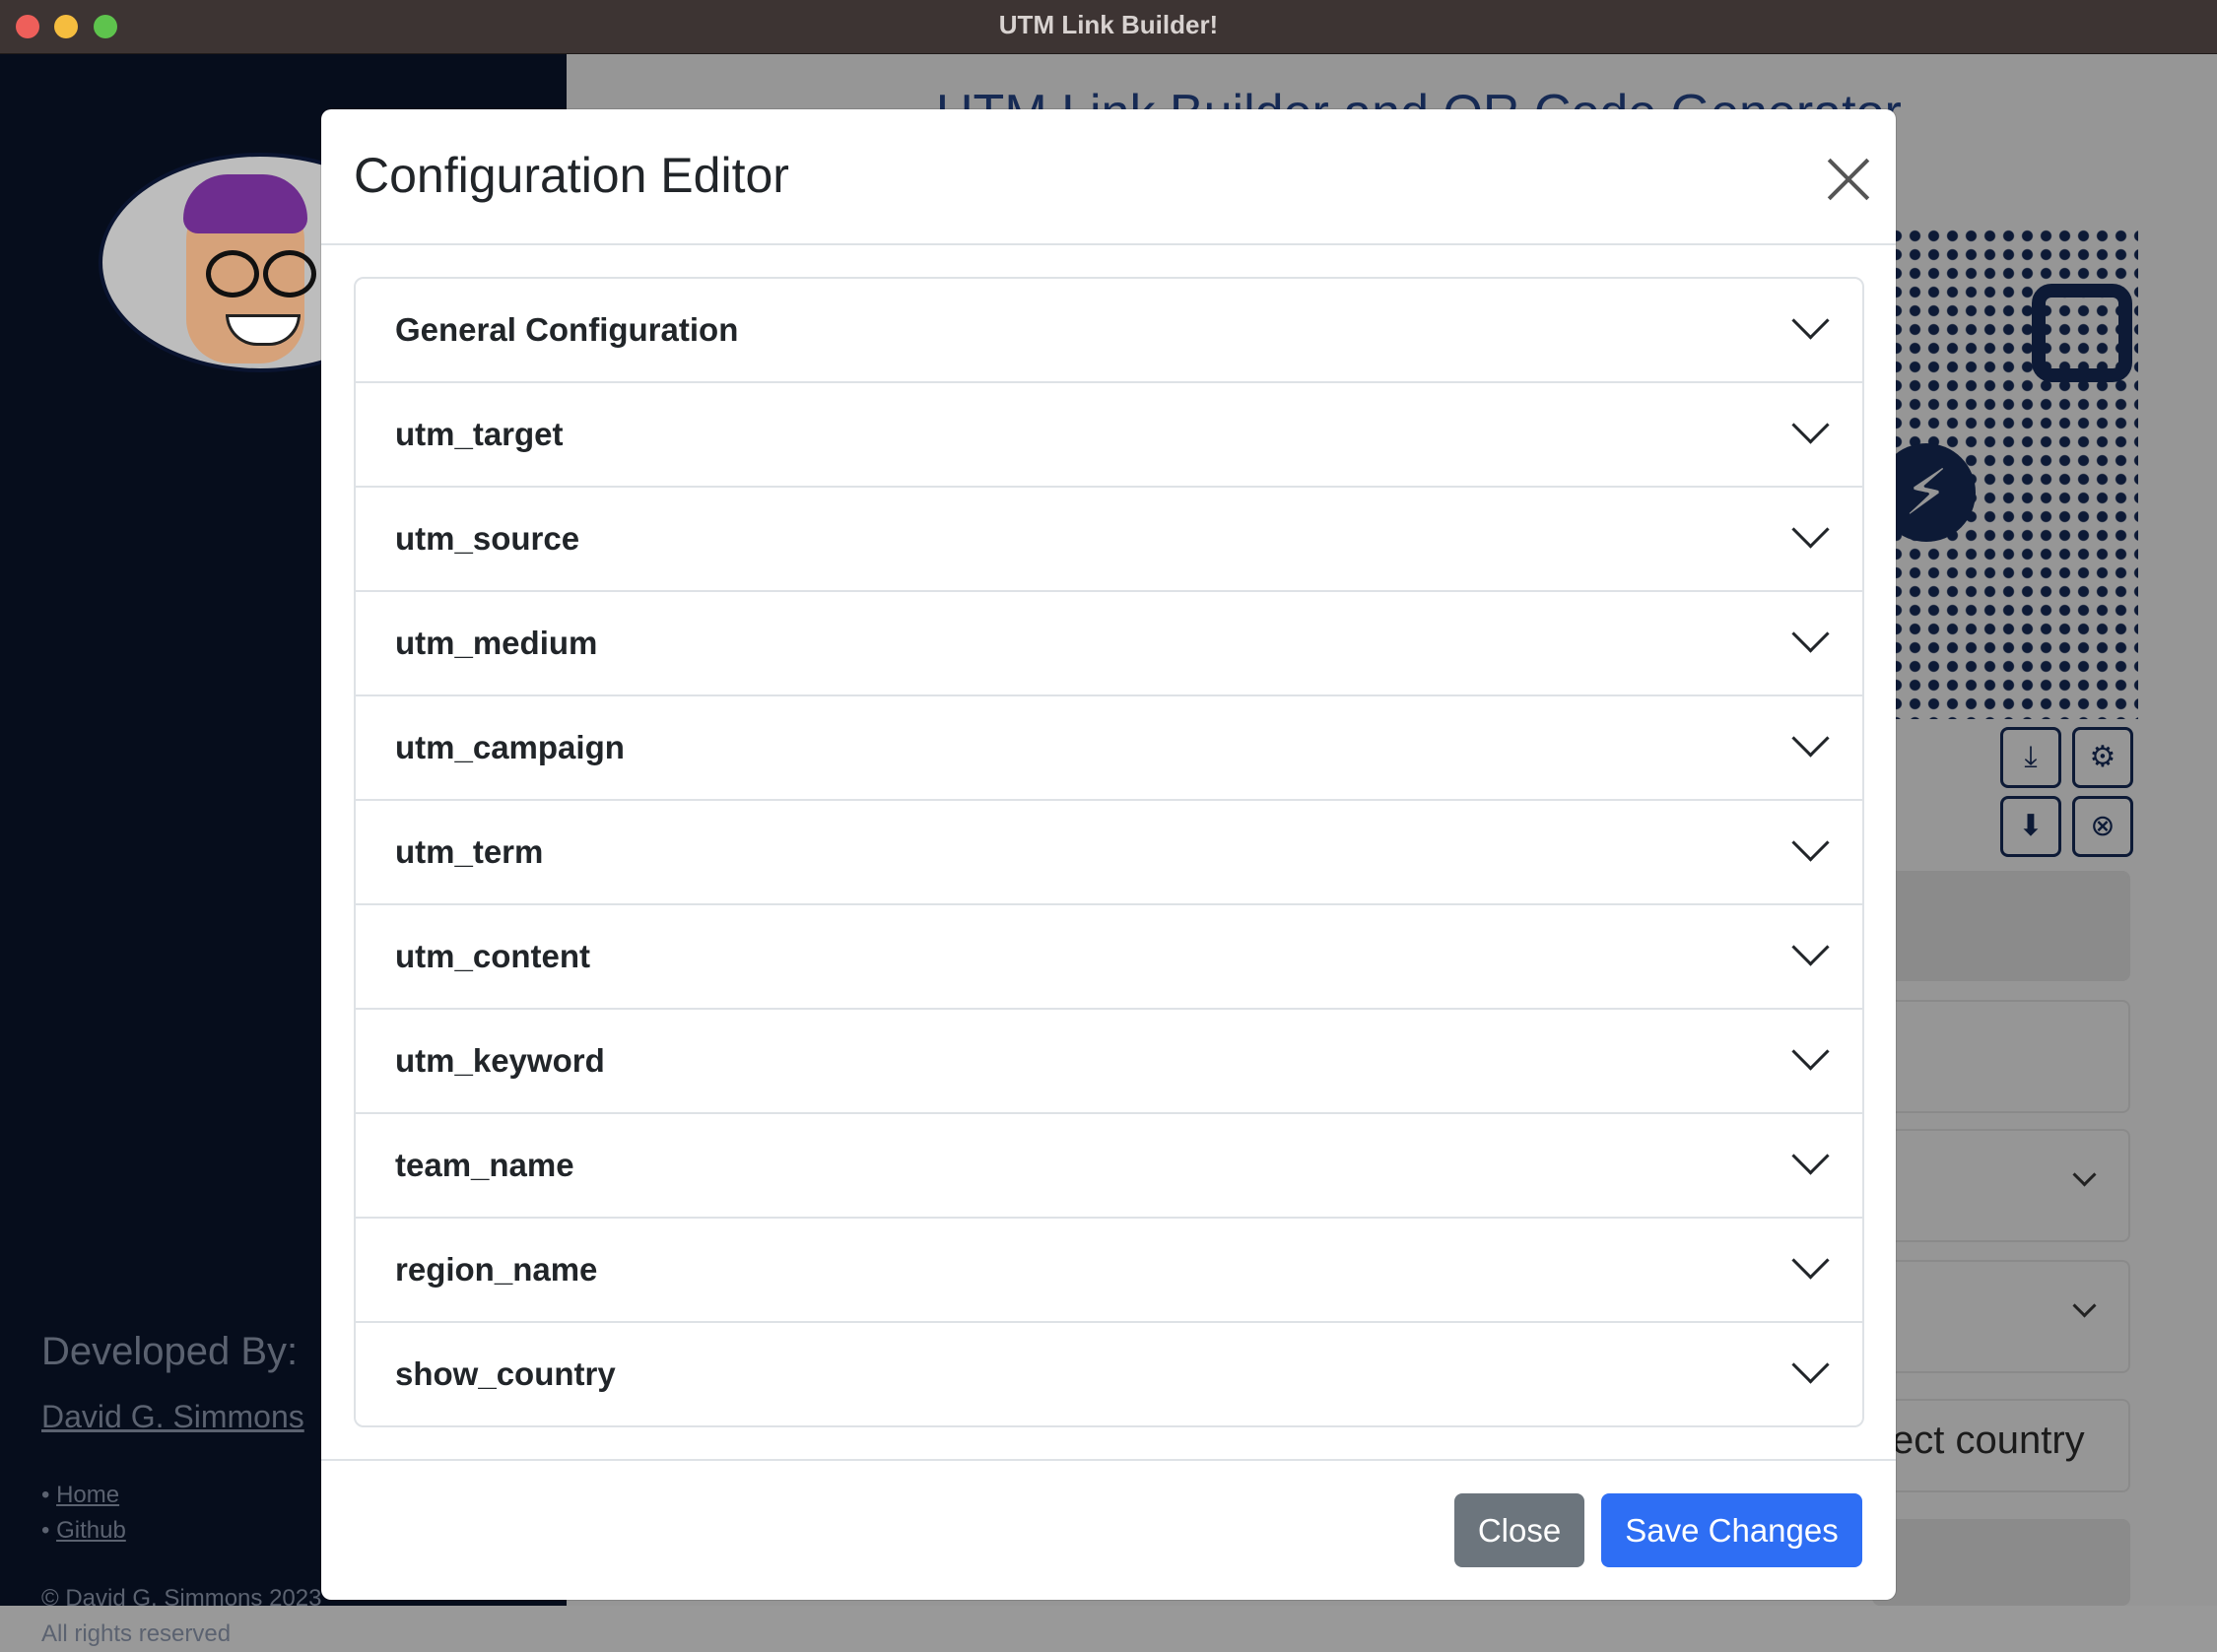 The width and height of the screenshot is (2217, 1652). Describe the element at coordinates (87, 1495) in the screenshot. I see `home-link: Home` at that location.